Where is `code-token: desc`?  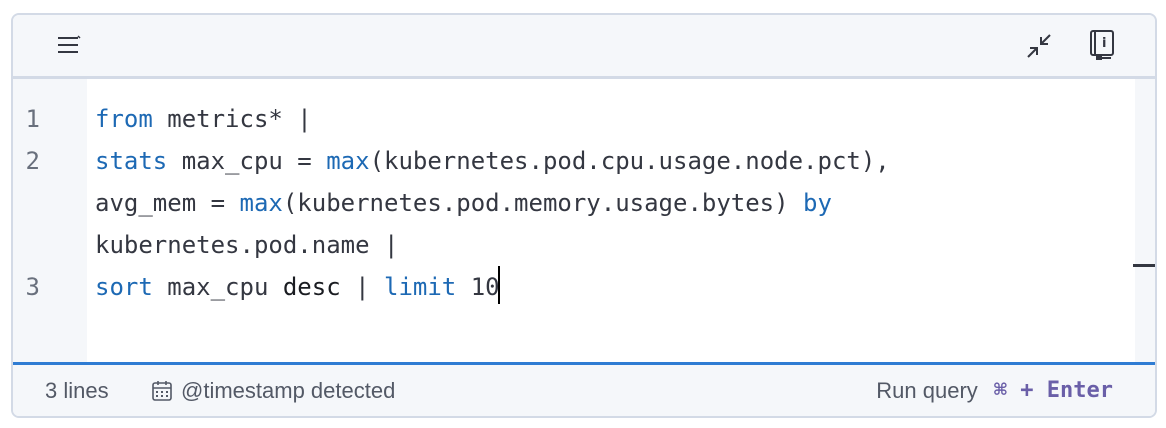 code-token: desc is located at coordinates (311, 287).